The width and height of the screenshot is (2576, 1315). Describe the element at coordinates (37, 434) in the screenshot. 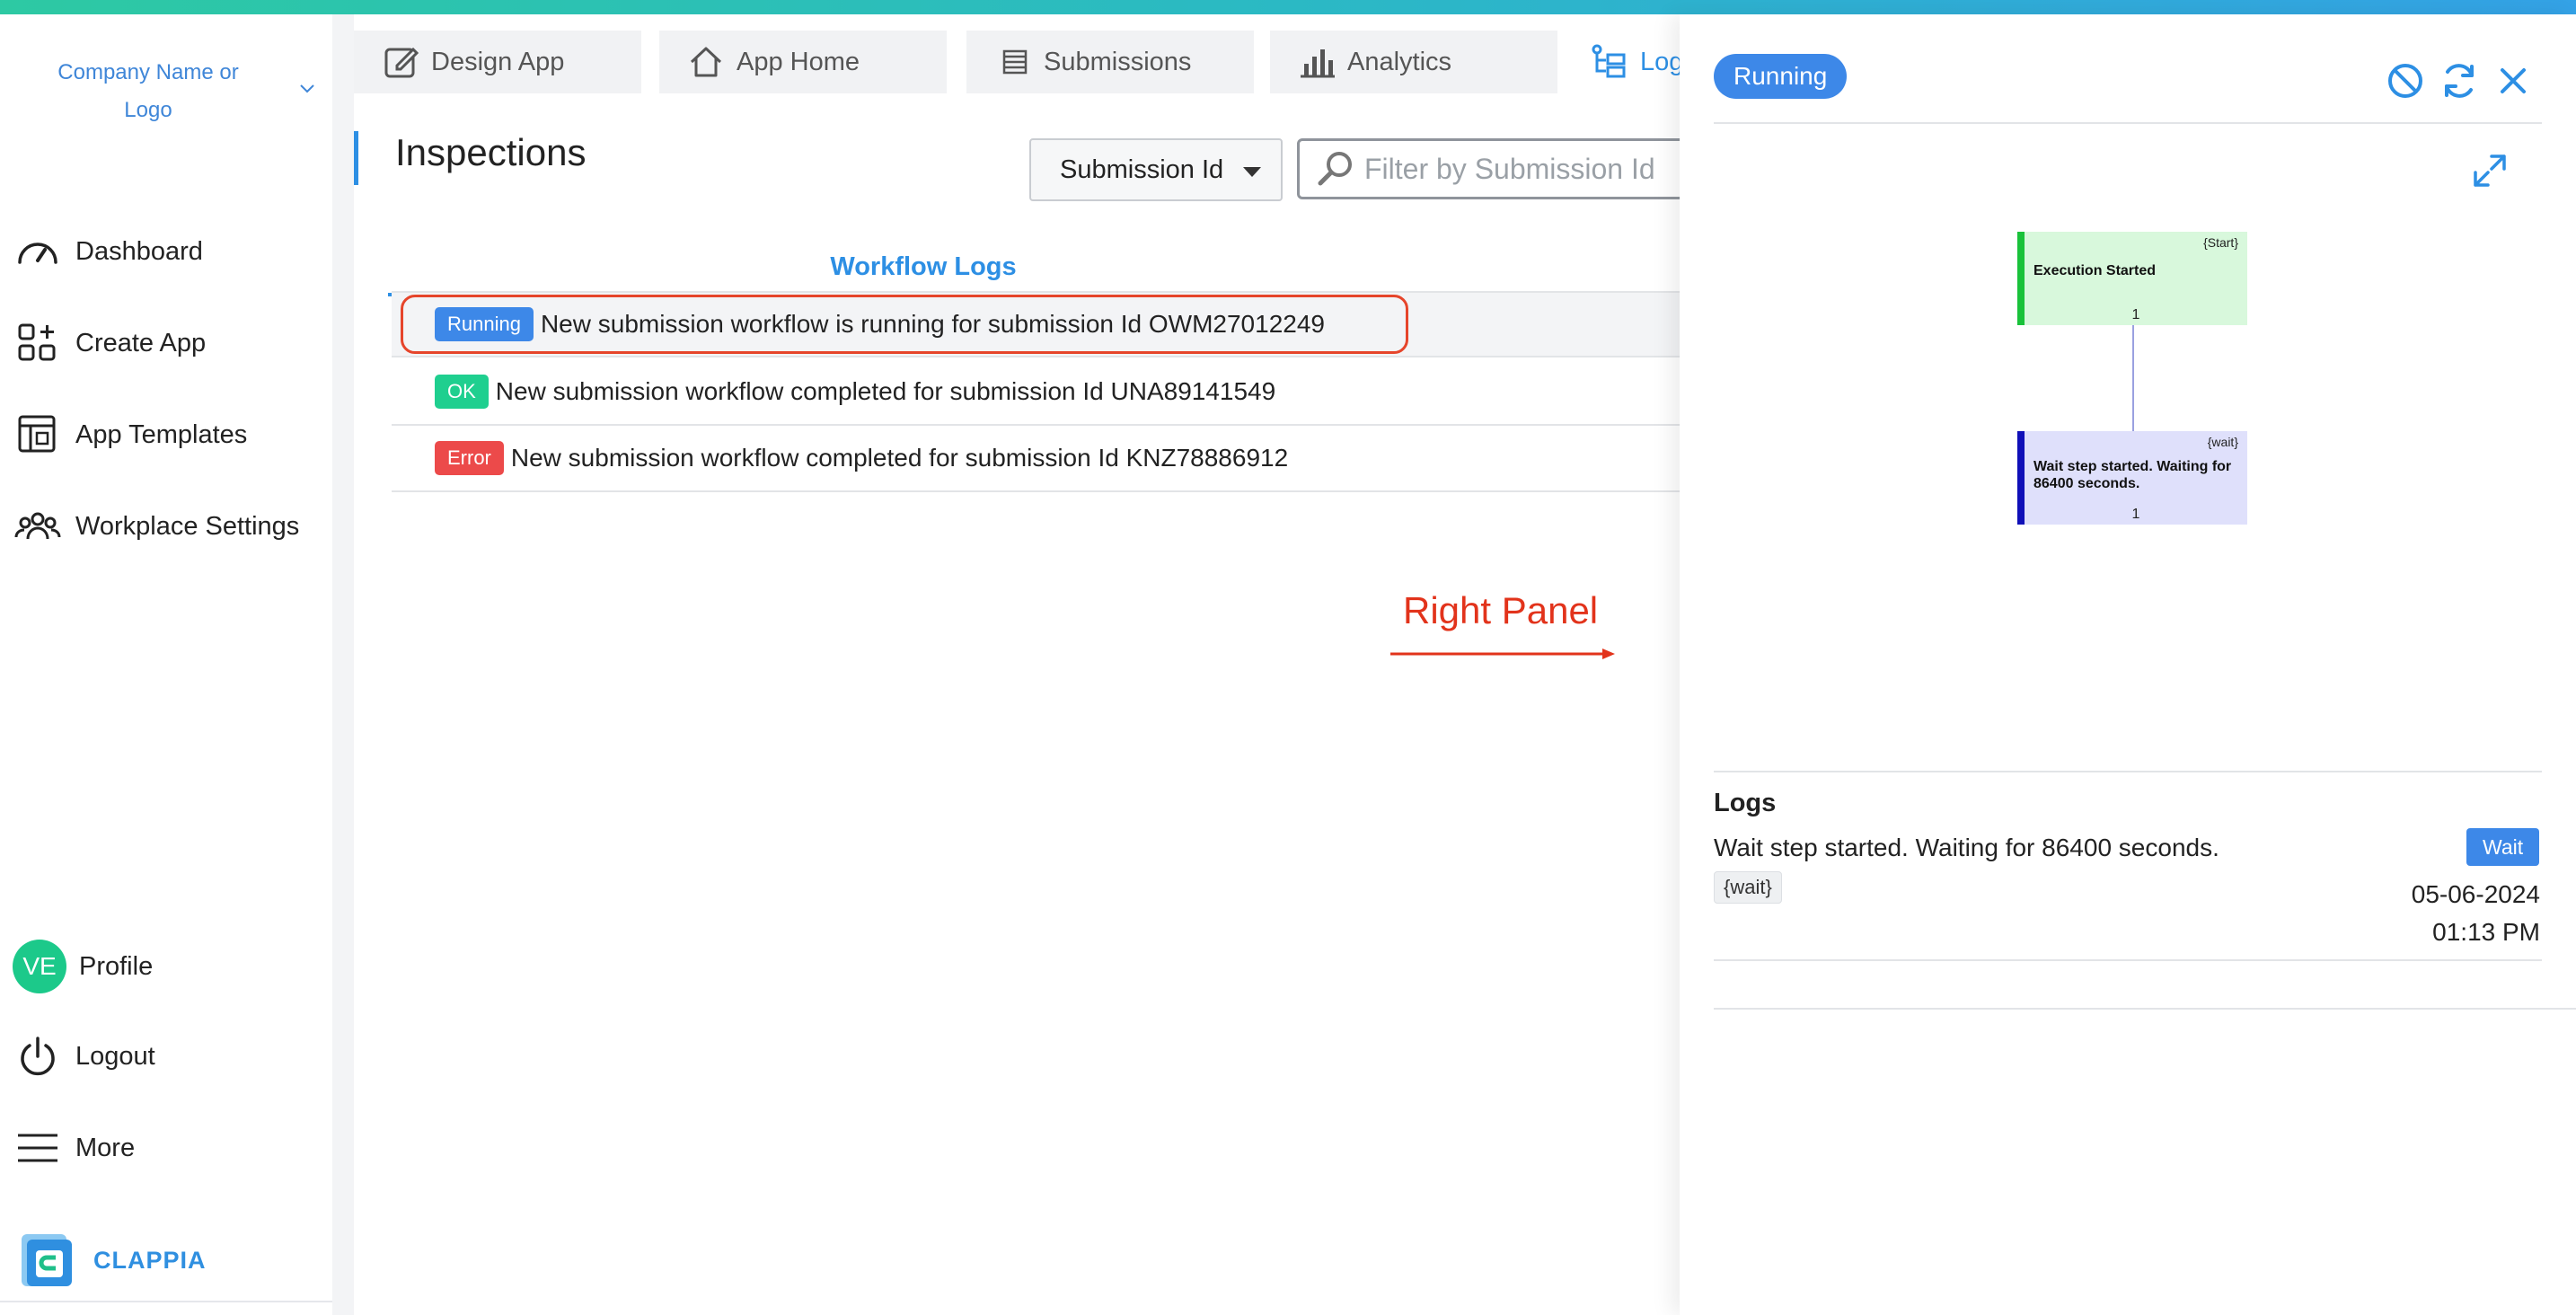

I see `template-icon` at that location.